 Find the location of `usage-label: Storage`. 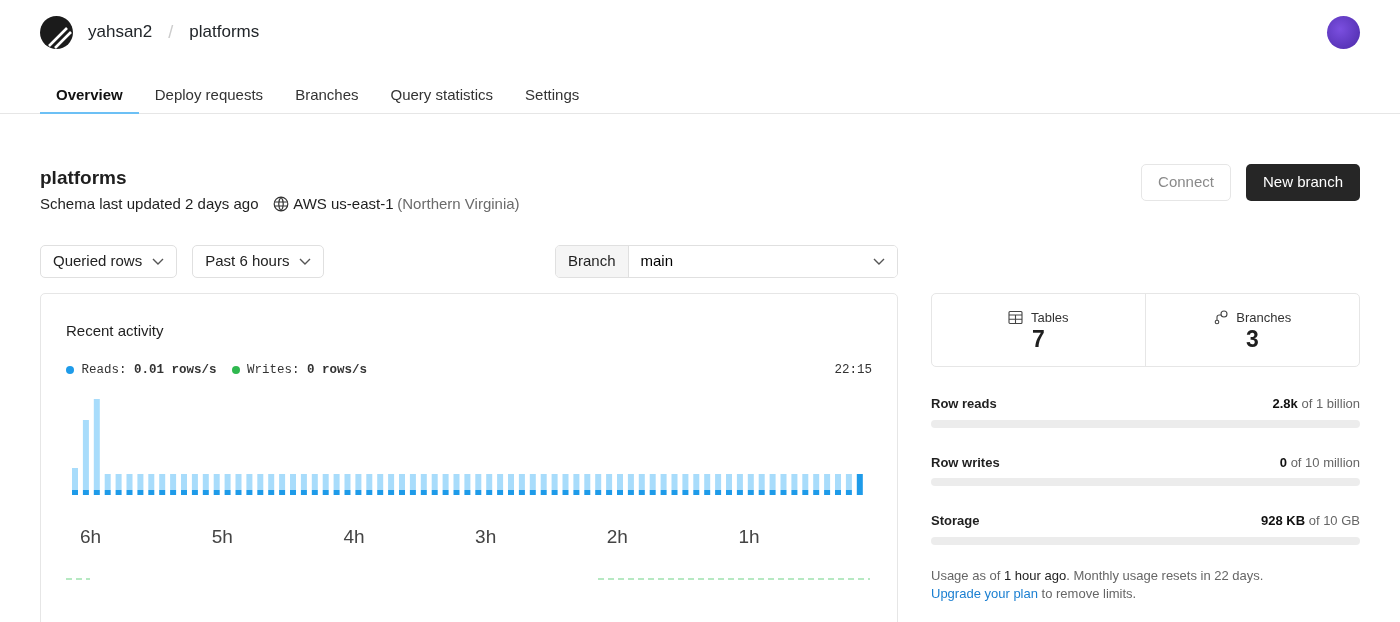

usage-label: Storage is located at coordinates (955, 521).